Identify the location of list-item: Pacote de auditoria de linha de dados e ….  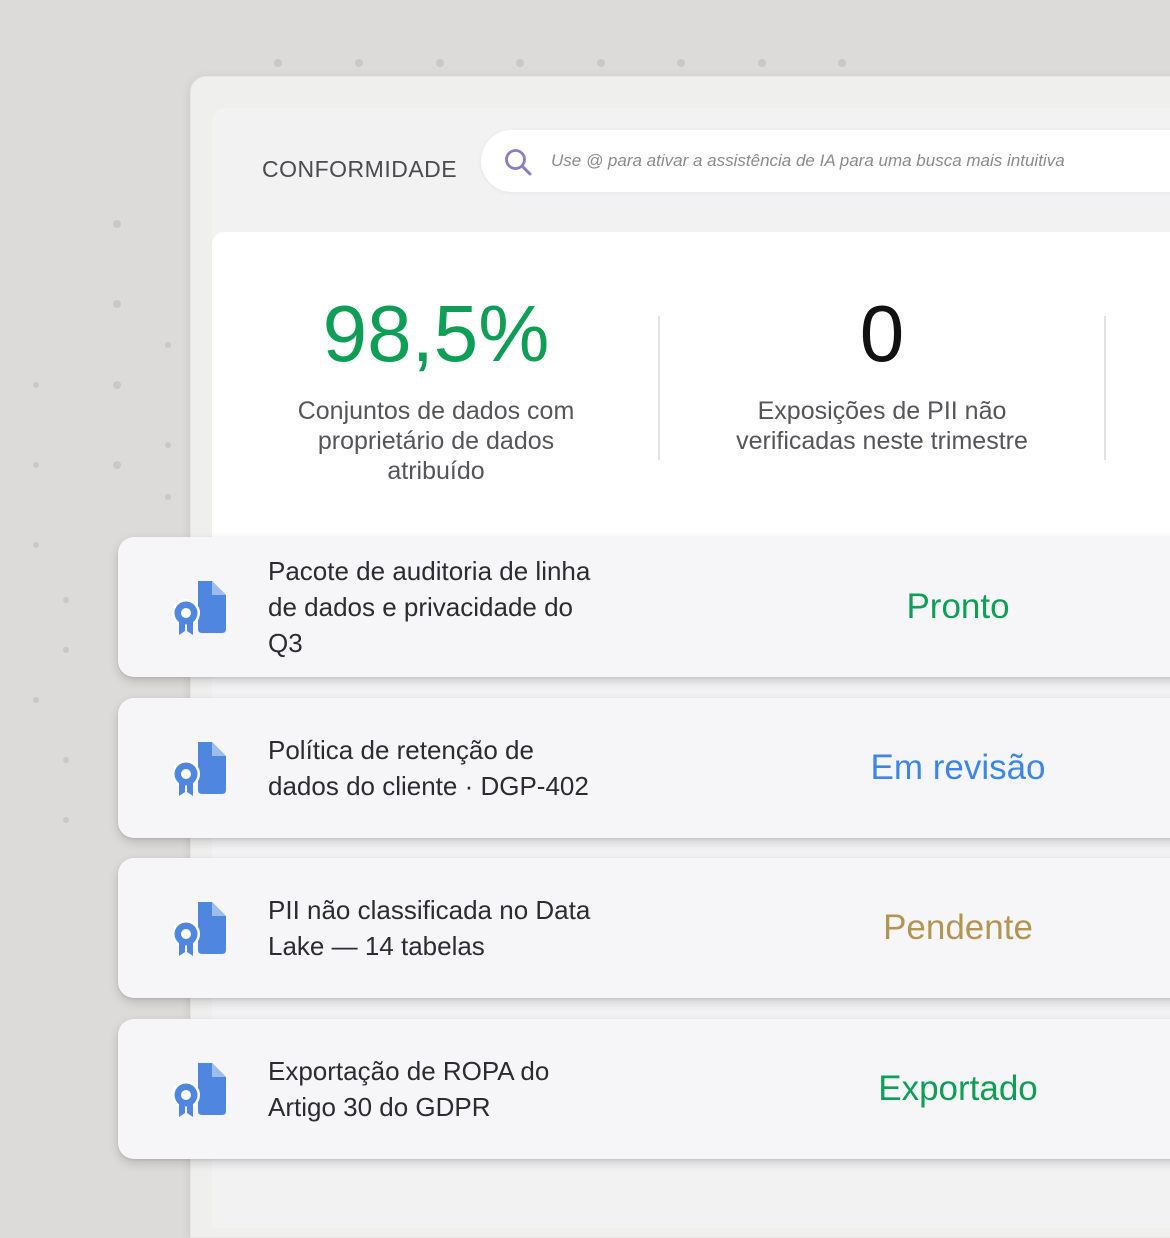
(644, 607).